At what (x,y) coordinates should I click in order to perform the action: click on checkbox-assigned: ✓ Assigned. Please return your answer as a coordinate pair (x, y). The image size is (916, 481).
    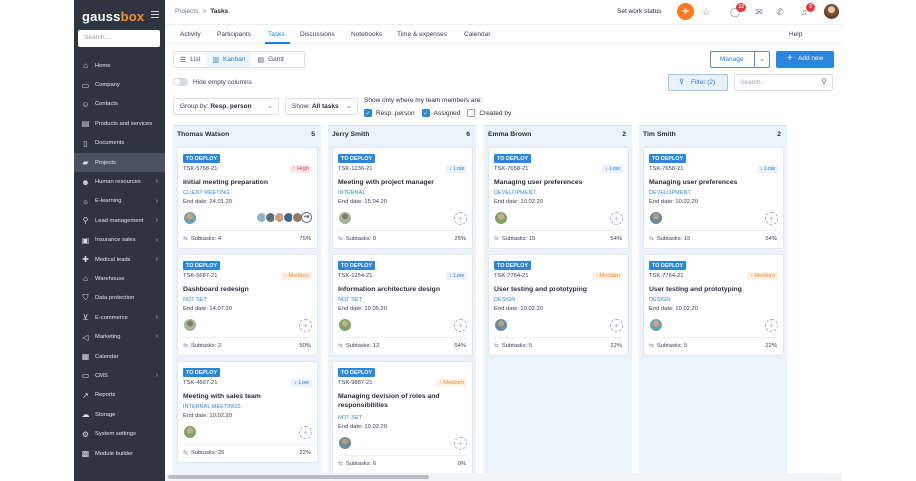
    Looking at the image, I should click on (440, 113).